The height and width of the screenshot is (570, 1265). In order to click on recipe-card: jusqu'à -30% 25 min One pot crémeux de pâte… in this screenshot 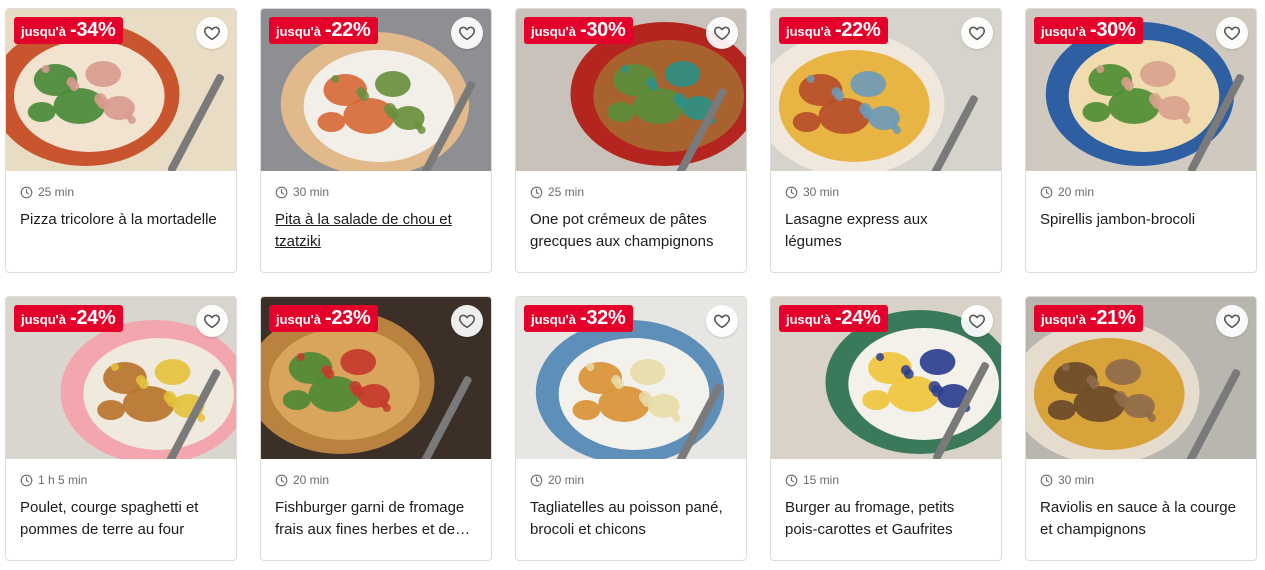, I will do `click(631, 140)`.